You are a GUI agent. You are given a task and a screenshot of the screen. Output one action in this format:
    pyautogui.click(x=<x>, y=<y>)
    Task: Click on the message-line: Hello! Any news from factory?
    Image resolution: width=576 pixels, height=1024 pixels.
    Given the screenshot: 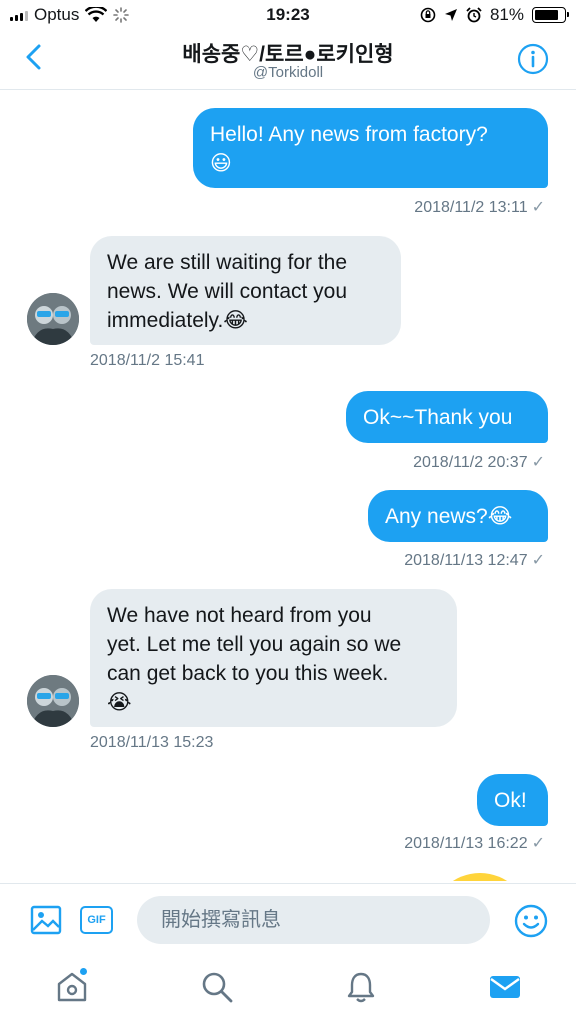 What is the action you would take?
    pyautogui.click(x=349, y=134)
    